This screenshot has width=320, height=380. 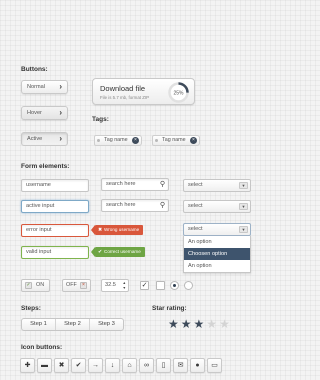 What do you see at coordinates (188, 285) in the screenshot?
I see `radio-unselected` at bounding box center [188, 285].